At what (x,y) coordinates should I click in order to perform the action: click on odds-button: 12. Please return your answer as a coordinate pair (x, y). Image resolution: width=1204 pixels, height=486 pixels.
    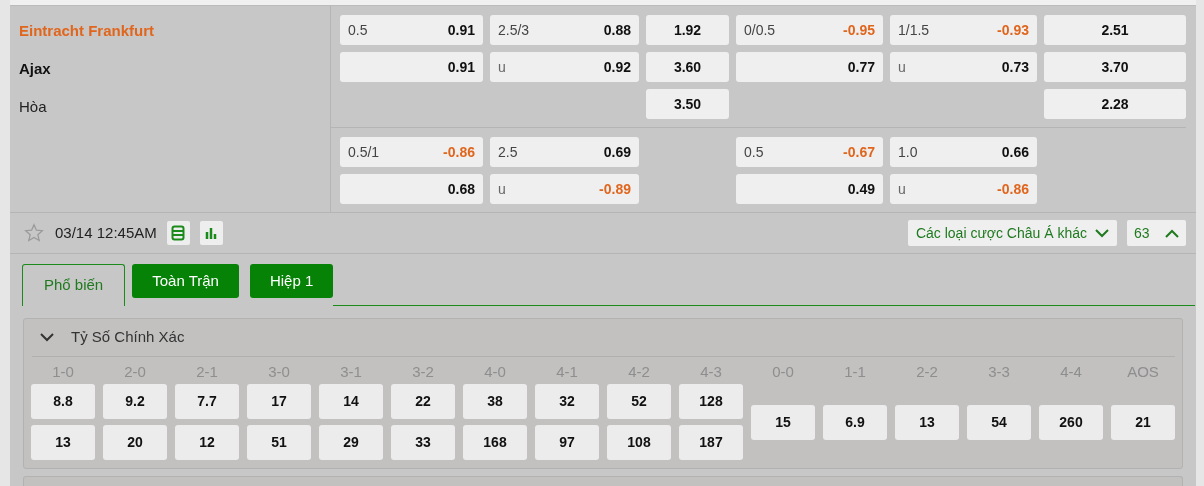
    Looking at the image, I should click on (207, 442).